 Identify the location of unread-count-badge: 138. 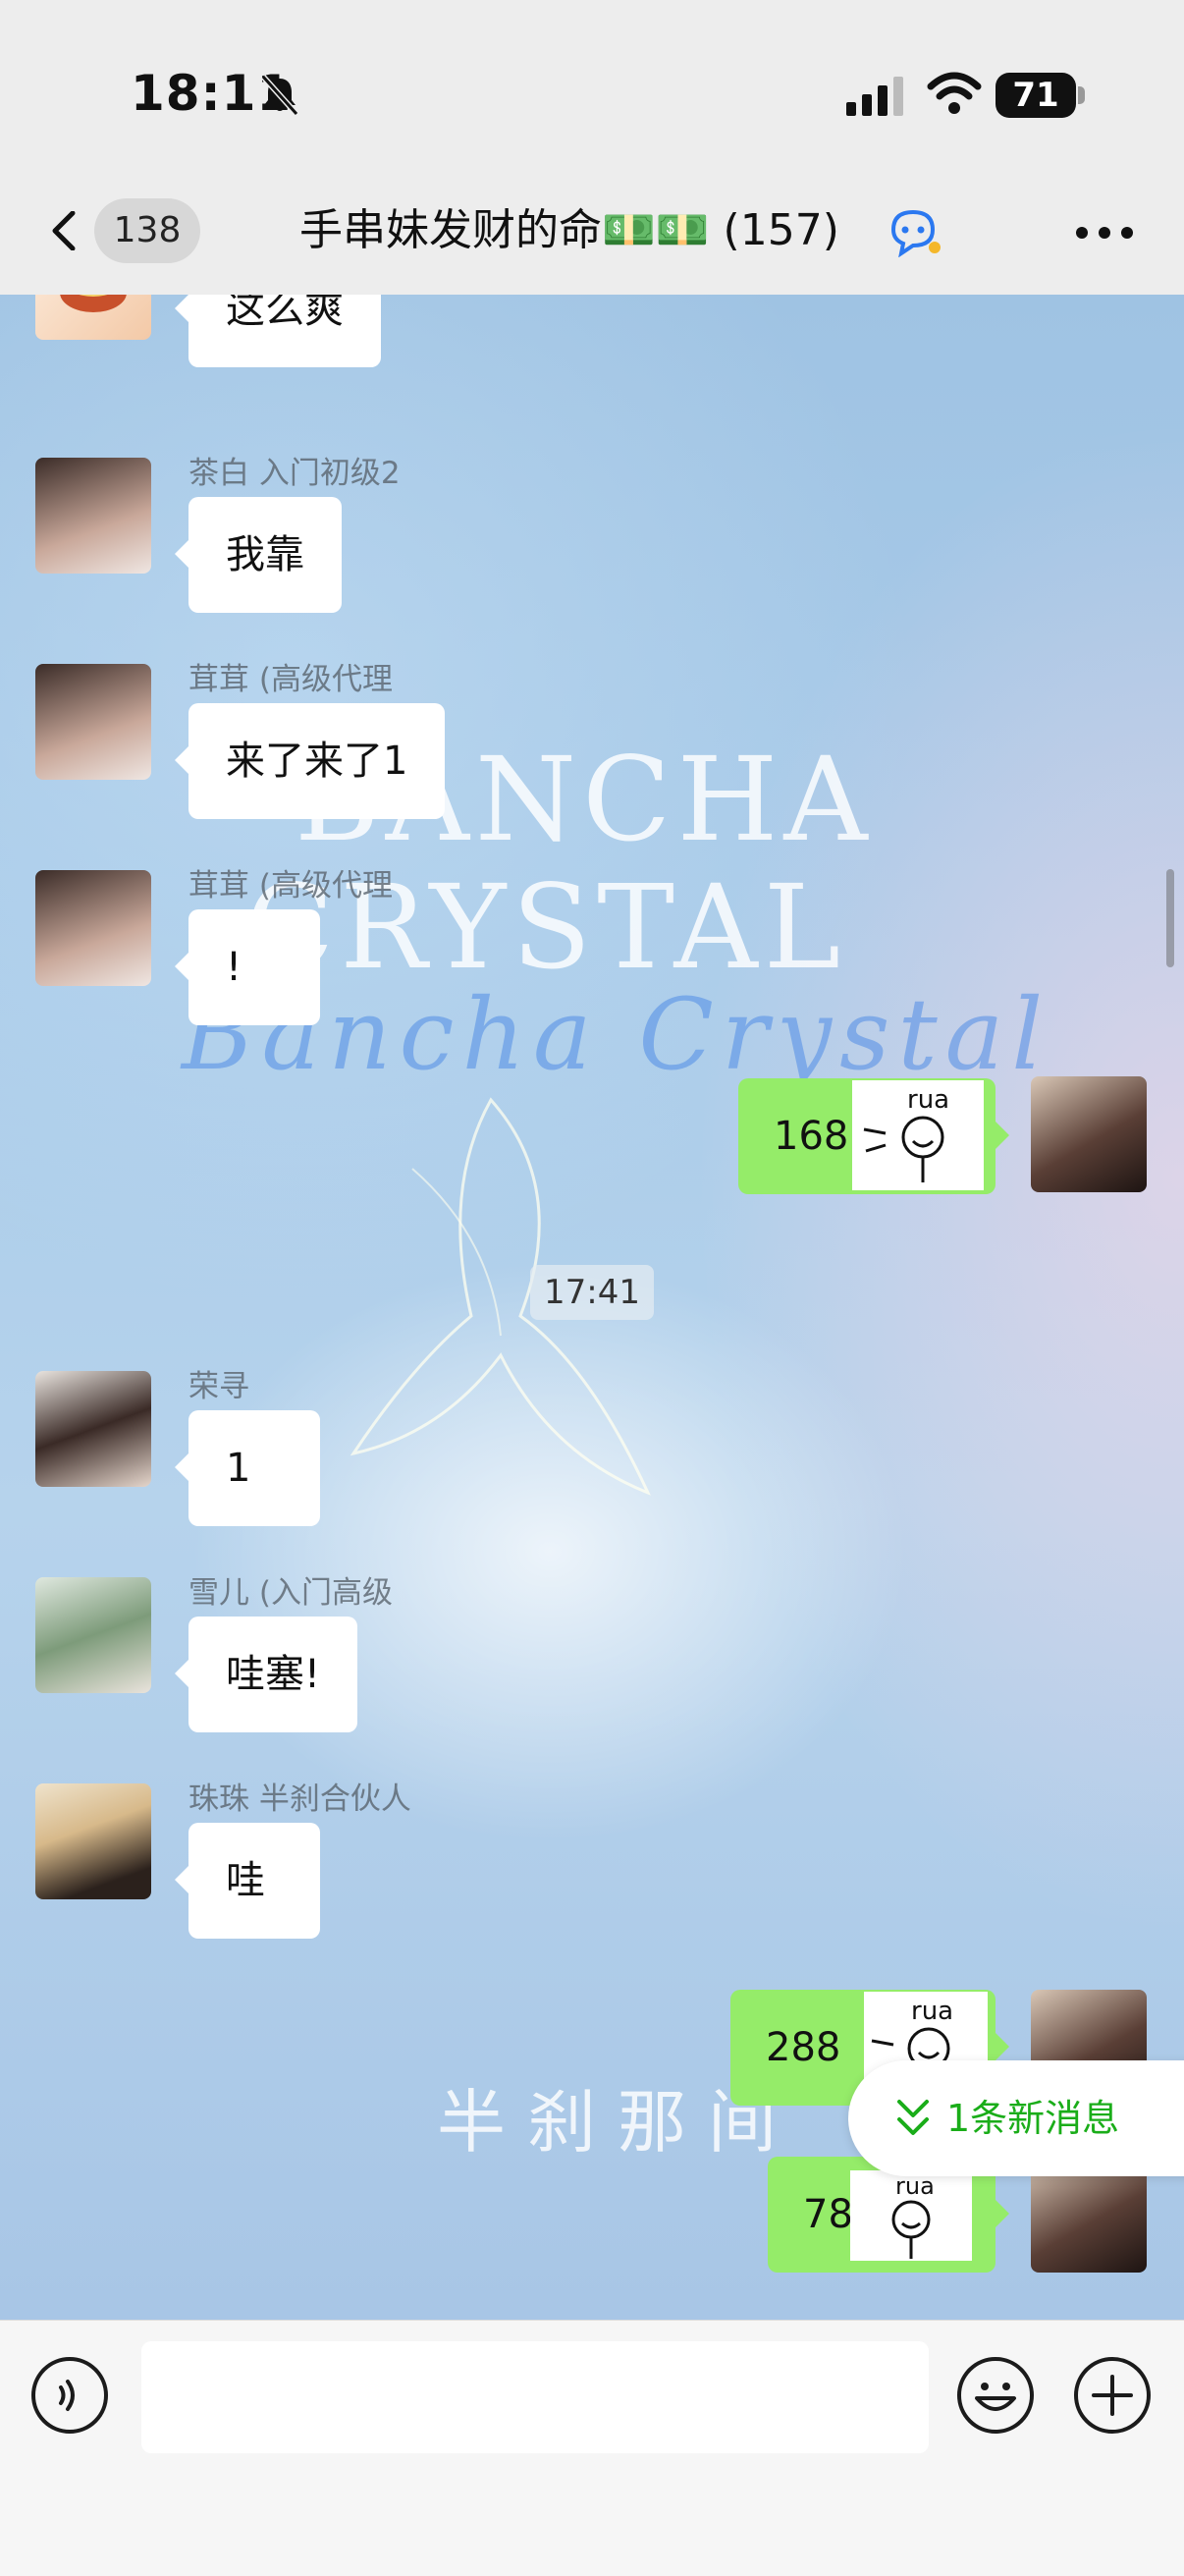
(147, 230).